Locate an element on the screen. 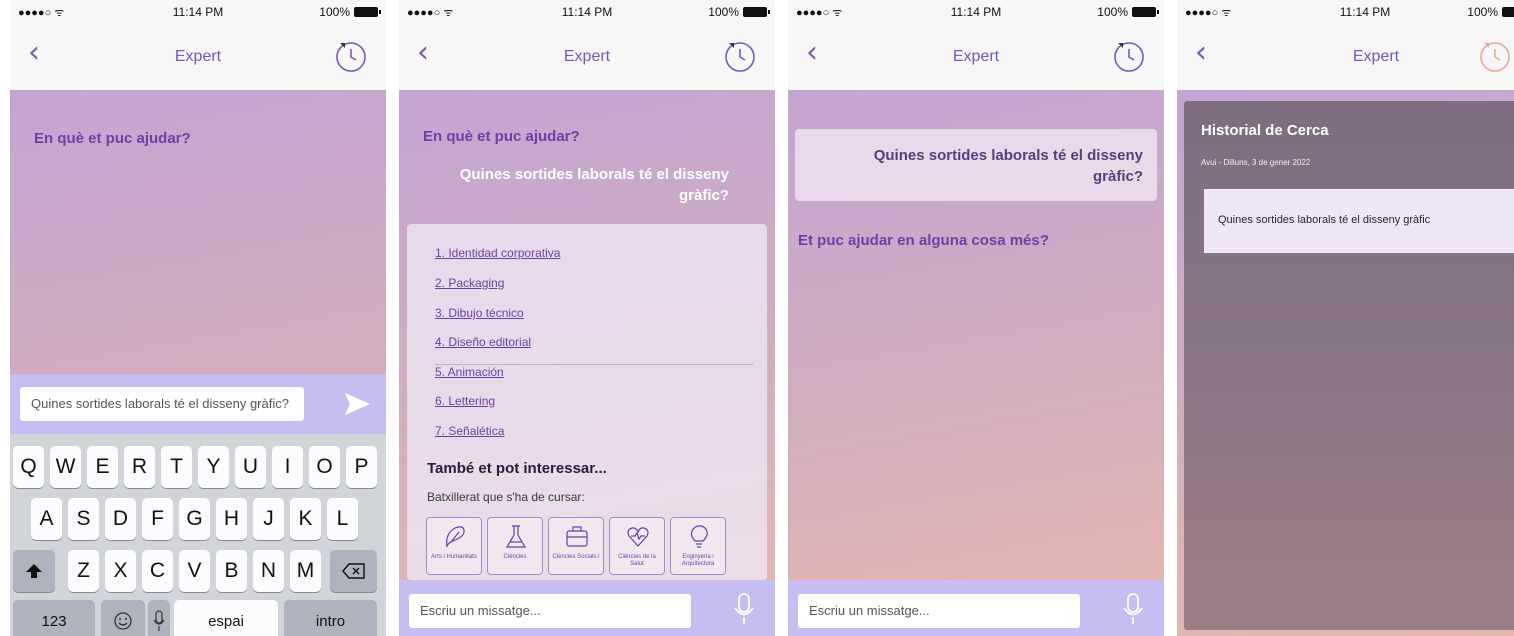  assistant-prompt: En què et puc ajudar? is located at coordinates (501, 136).